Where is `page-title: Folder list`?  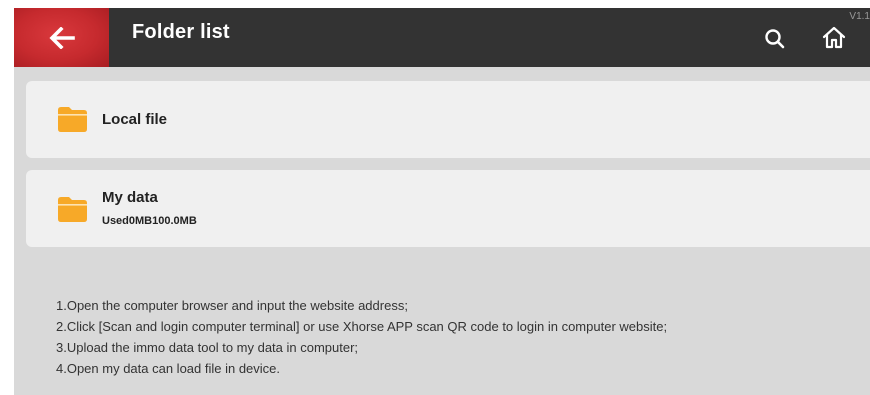
page-title: Folder list is located at coordinates (181, 32).